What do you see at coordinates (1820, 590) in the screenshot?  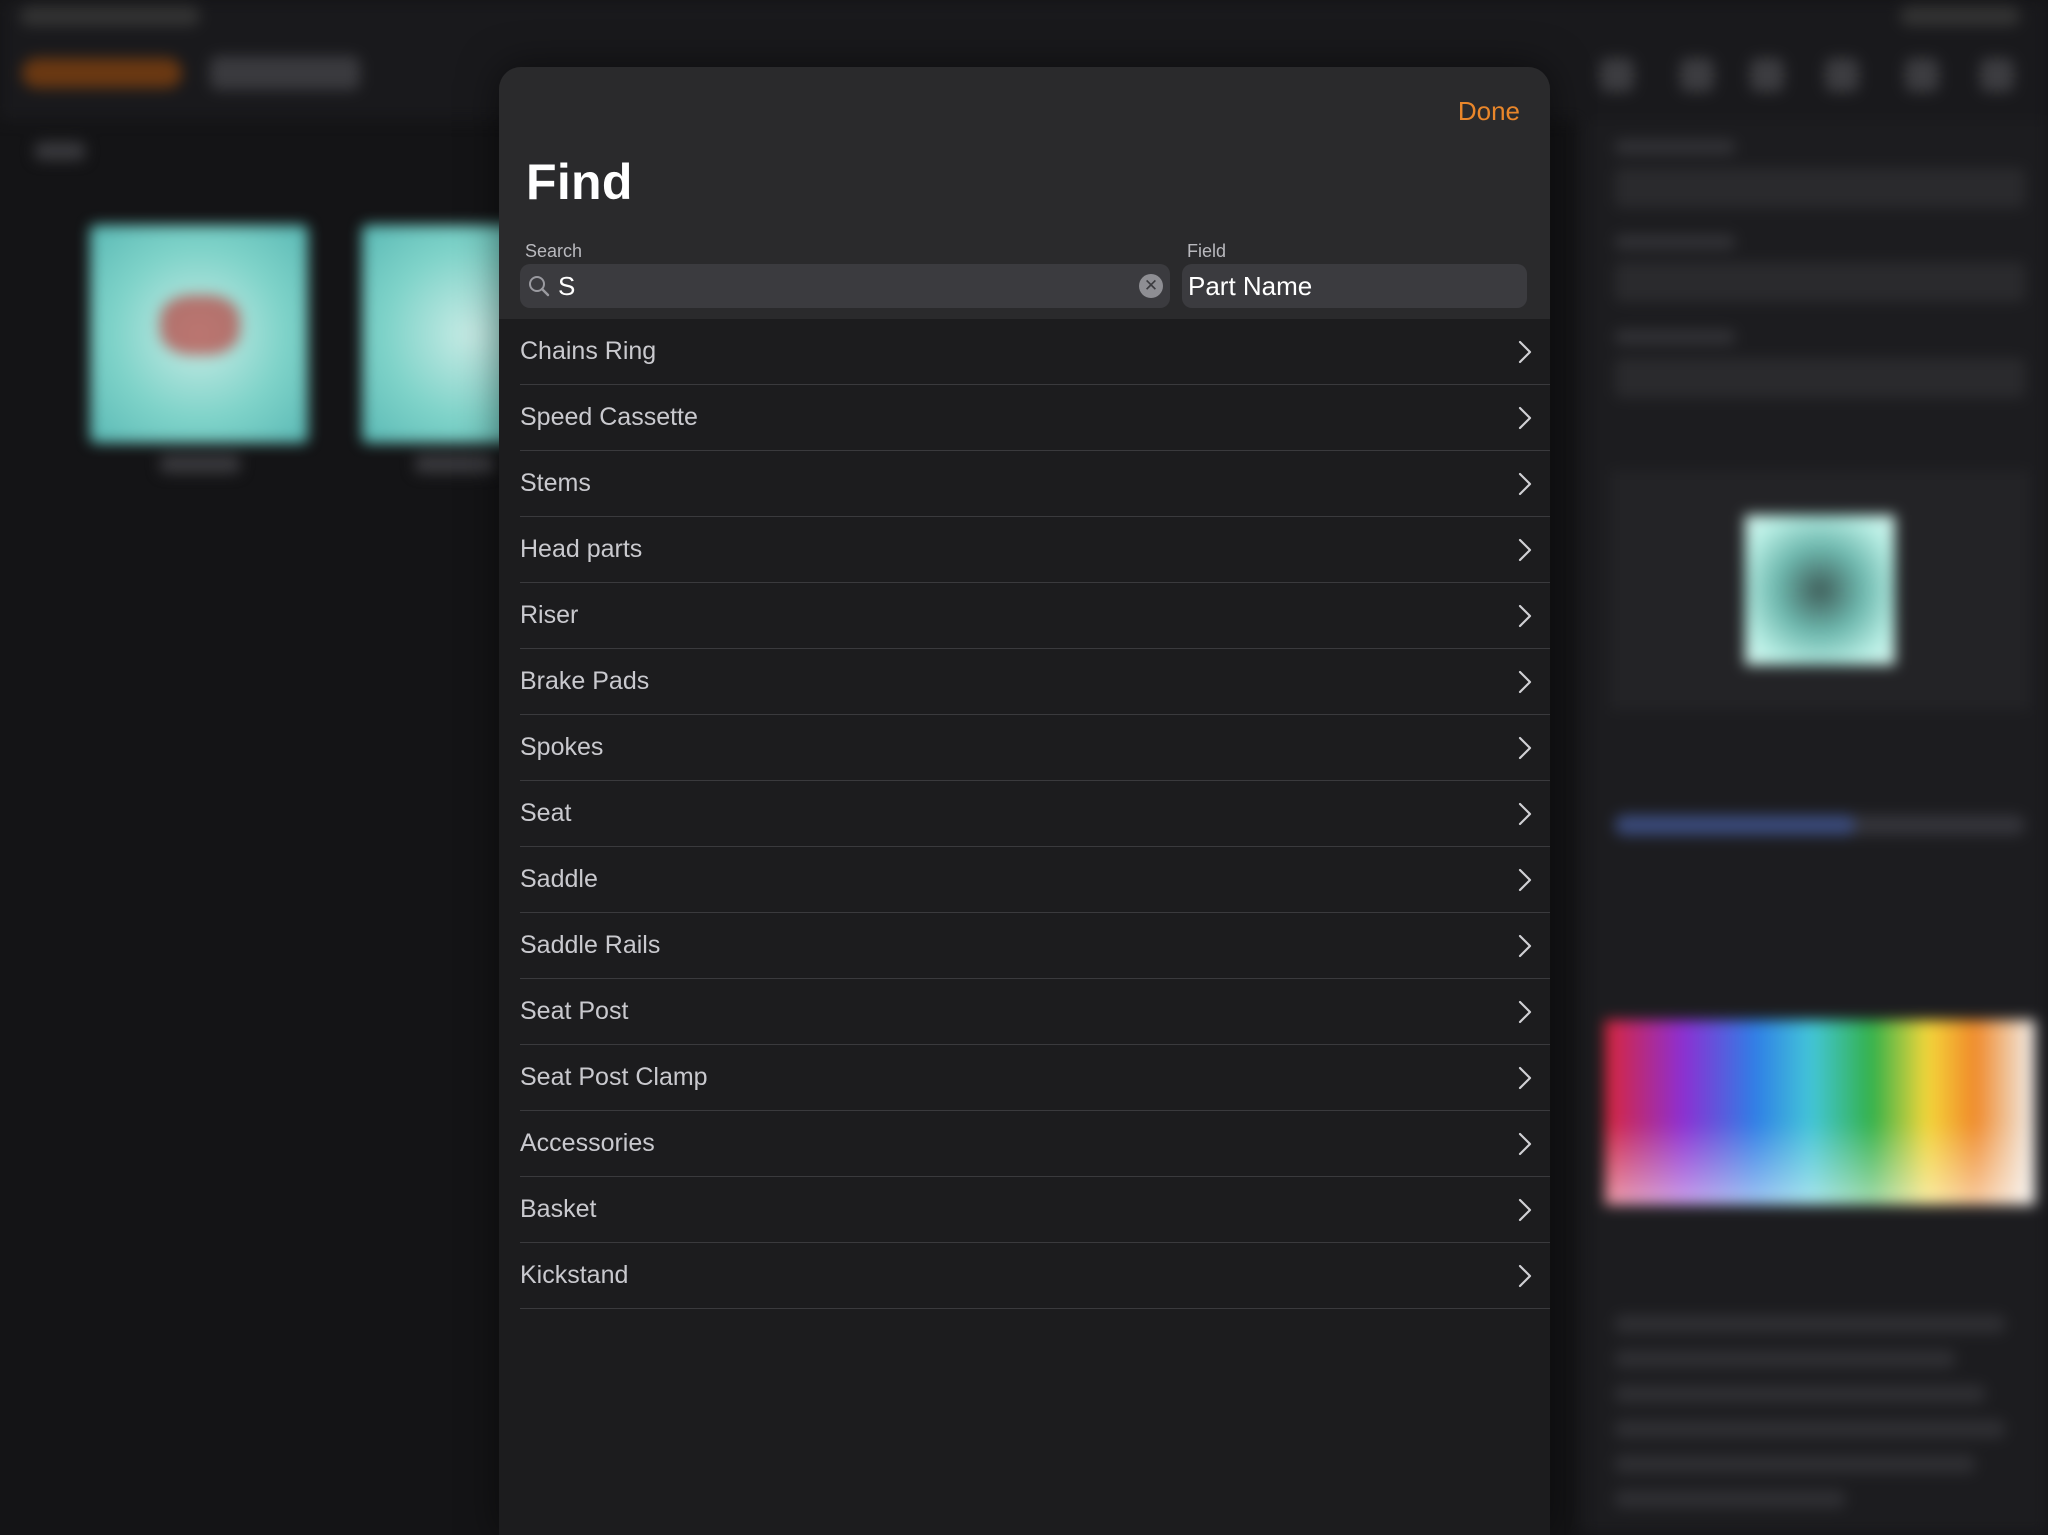 I see `background-preview` at bounding box center [1820, 590].